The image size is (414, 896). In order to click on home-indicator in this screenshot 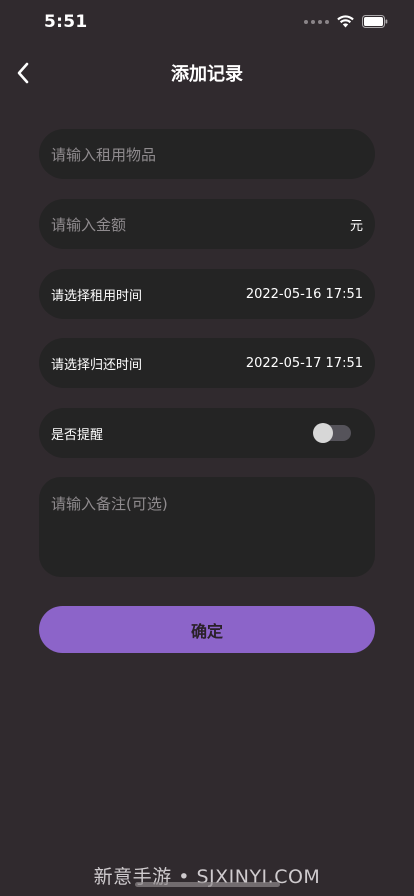, I will do `click(207, 884)`.